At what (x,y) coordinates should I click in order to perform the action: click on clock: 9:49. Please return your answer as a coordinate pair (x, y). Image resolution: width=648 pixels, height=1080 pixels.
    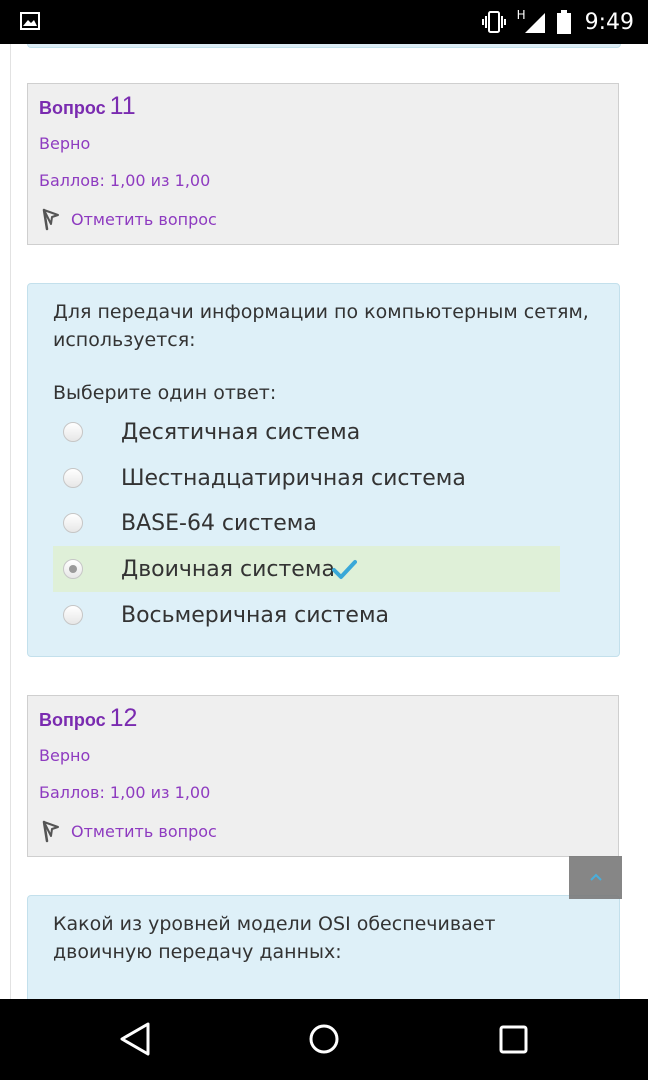
    Looking at the image, I should click on (609, 22).